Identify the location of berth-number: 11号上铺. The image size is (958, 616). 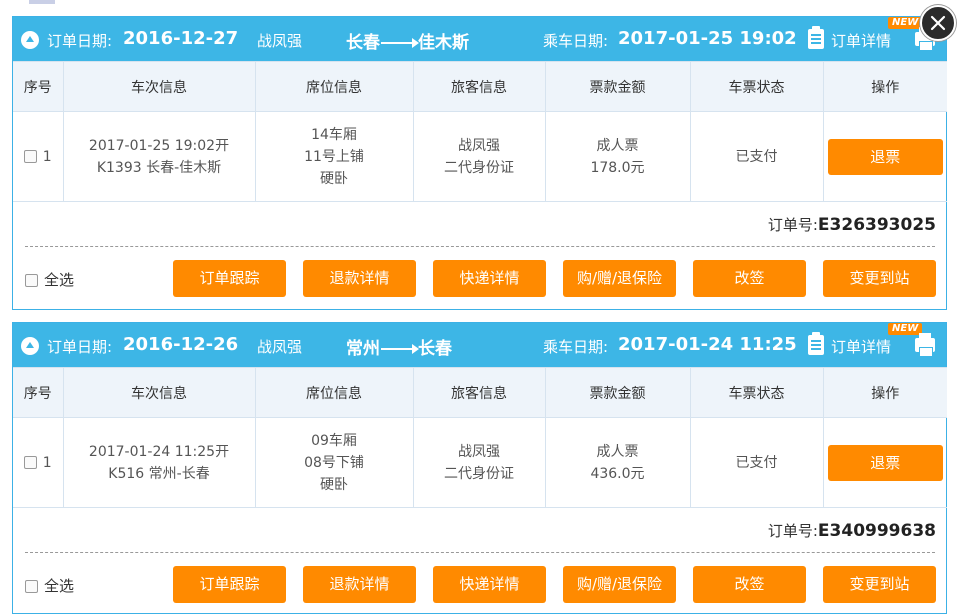
(334, 156).